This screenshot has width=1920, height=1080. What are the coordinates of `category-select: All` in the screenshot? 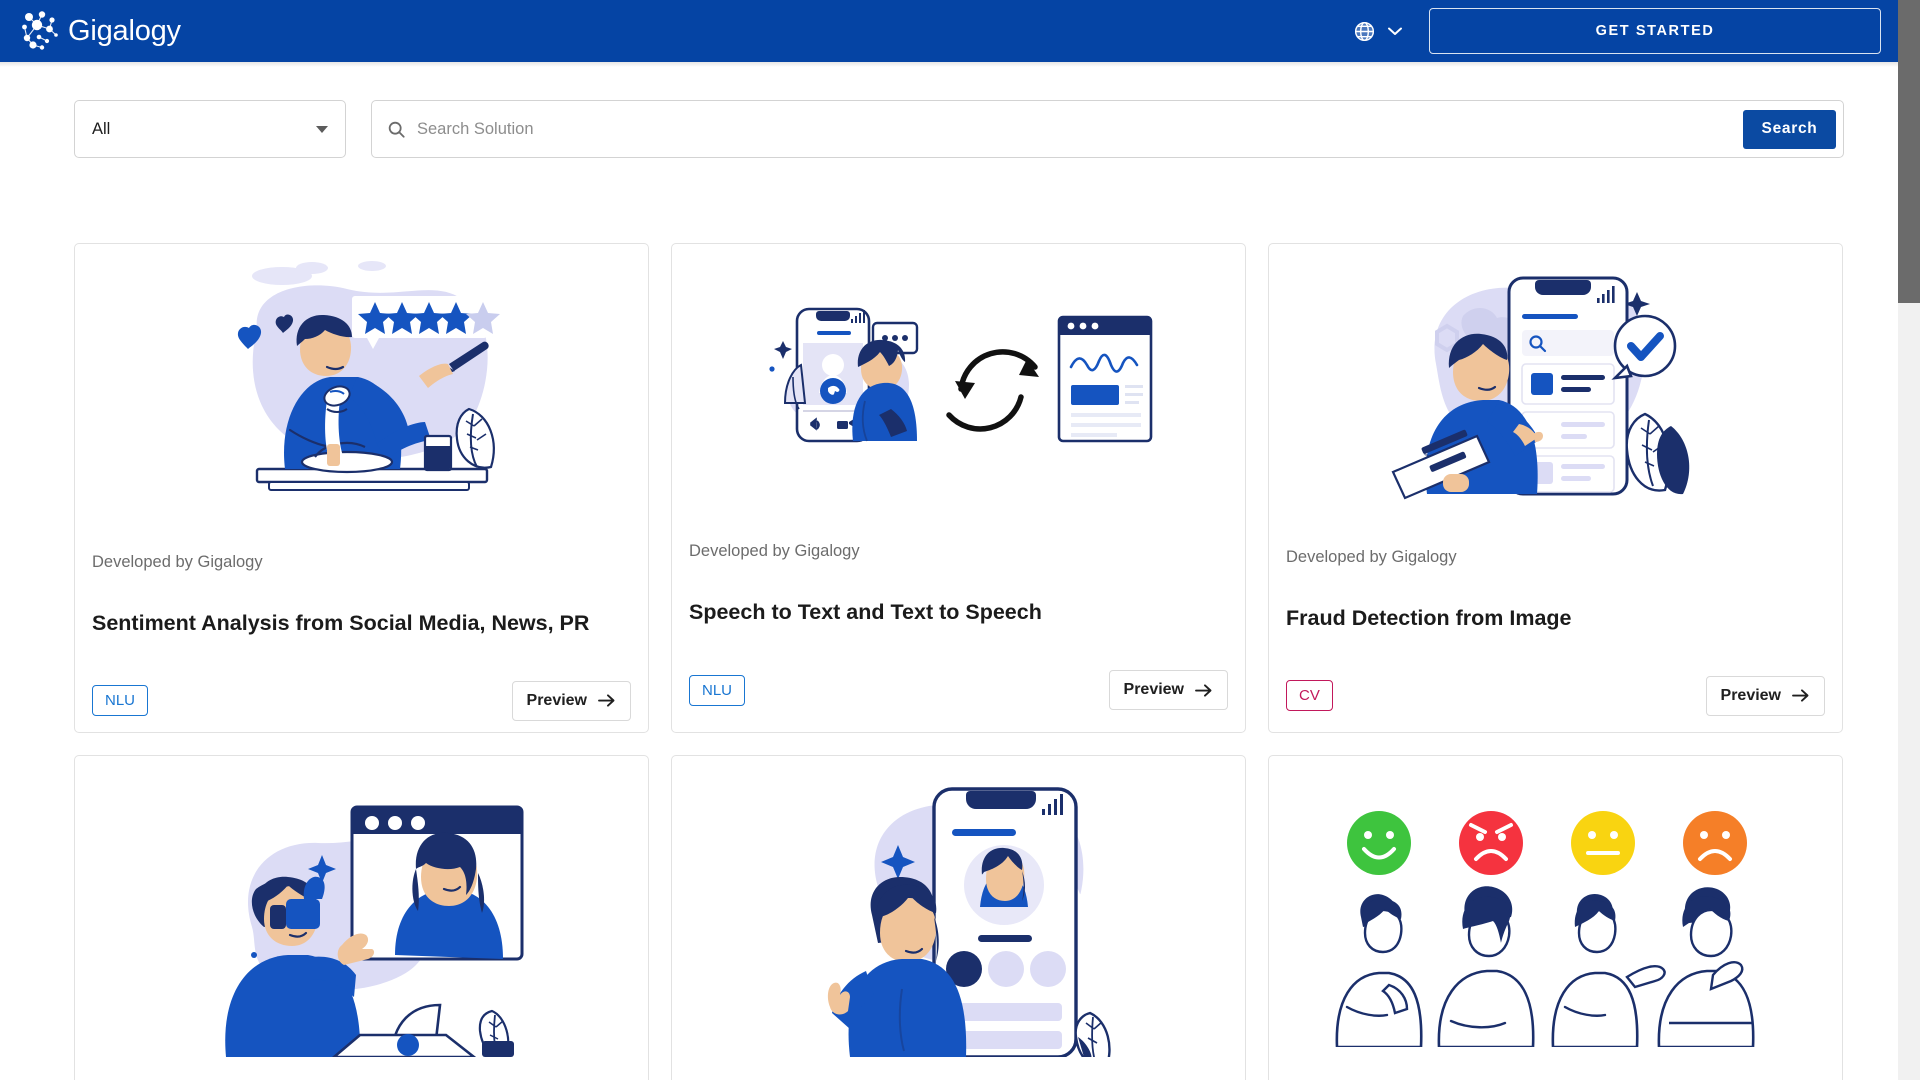 It's located at (210, 129).